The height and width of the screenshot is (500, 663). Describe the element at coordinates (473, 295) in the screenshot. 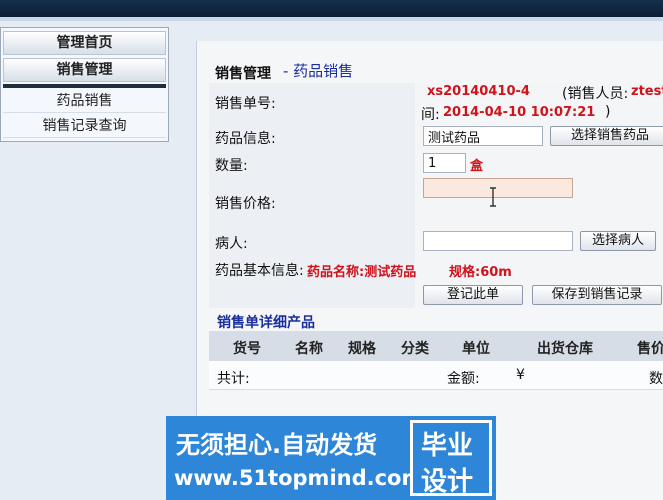

I see `register-order-button: 登记此单` at that location.